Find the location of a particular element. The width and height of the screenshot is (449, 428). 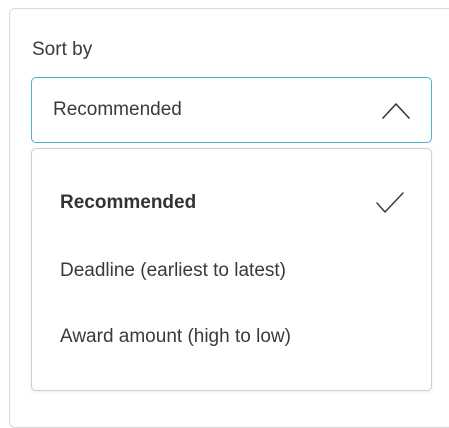

sort-option-award-amount: Award amount (high to low) is located at coordinates (235, 337).